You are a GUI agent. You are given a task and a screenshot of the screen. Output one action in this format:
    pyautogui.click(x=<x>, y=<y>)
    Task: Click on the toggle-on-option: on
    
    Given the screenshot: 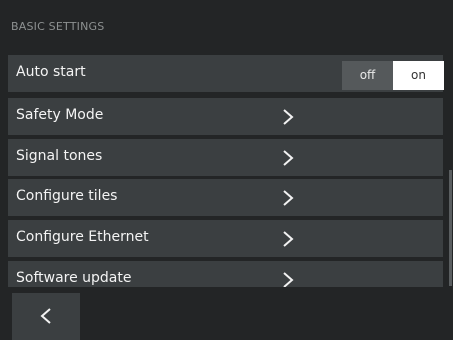 What is the action you would take?
    pyautogui.click(x=418, y=75)
    